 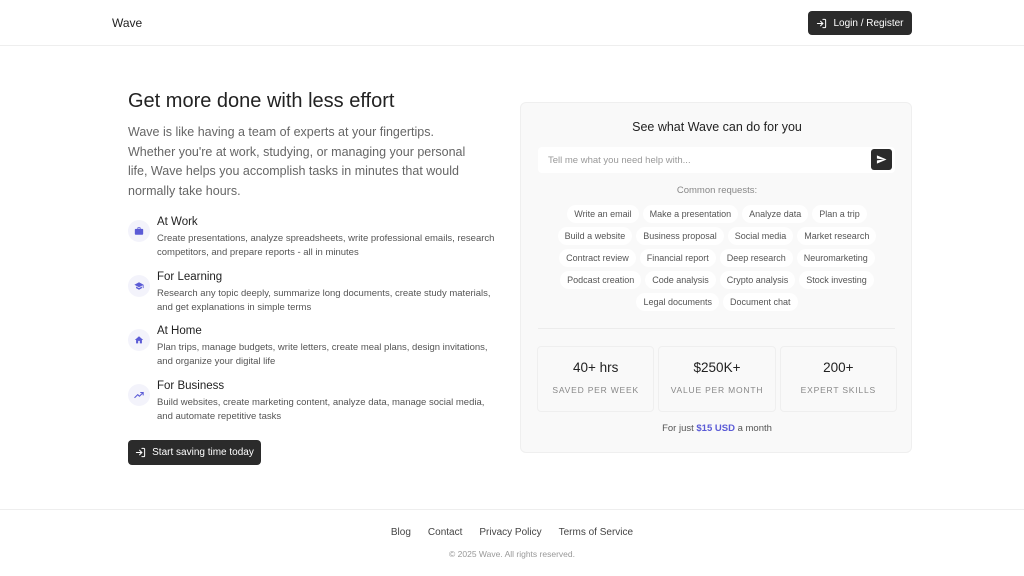 I want to click on chip-market-research: Market research, so click(x=837, y=236).